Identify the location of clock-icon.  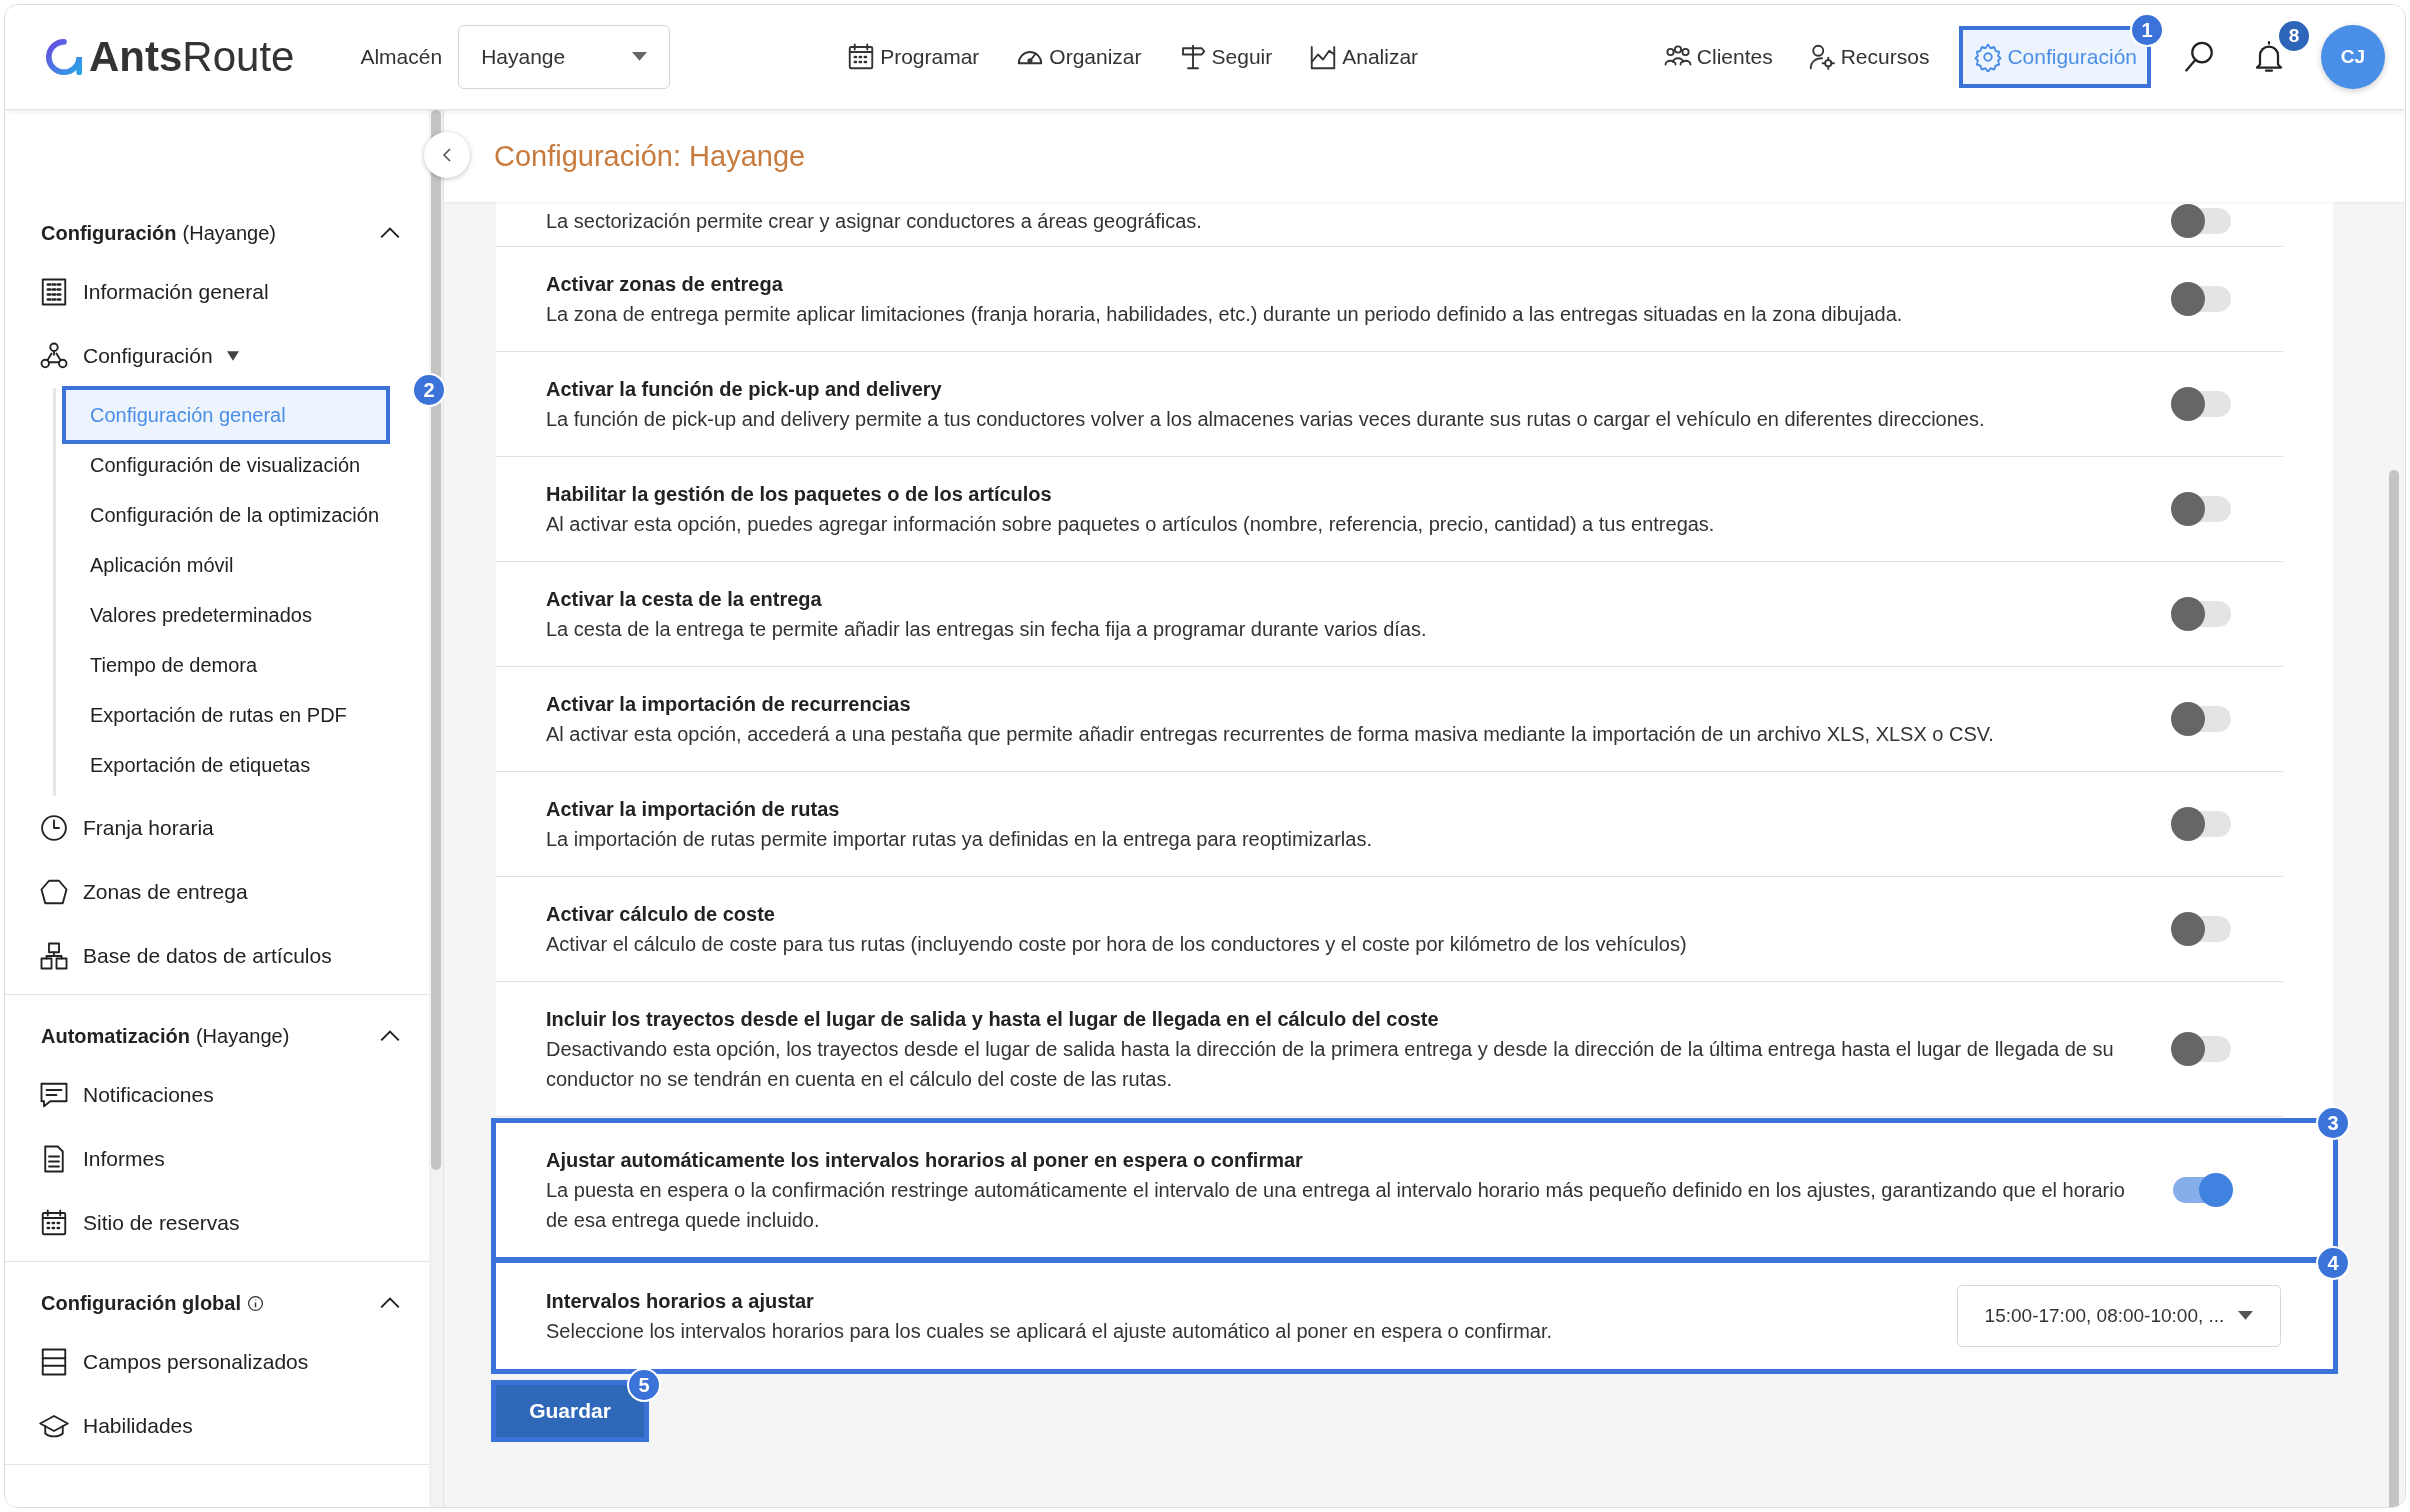
(54, 828).